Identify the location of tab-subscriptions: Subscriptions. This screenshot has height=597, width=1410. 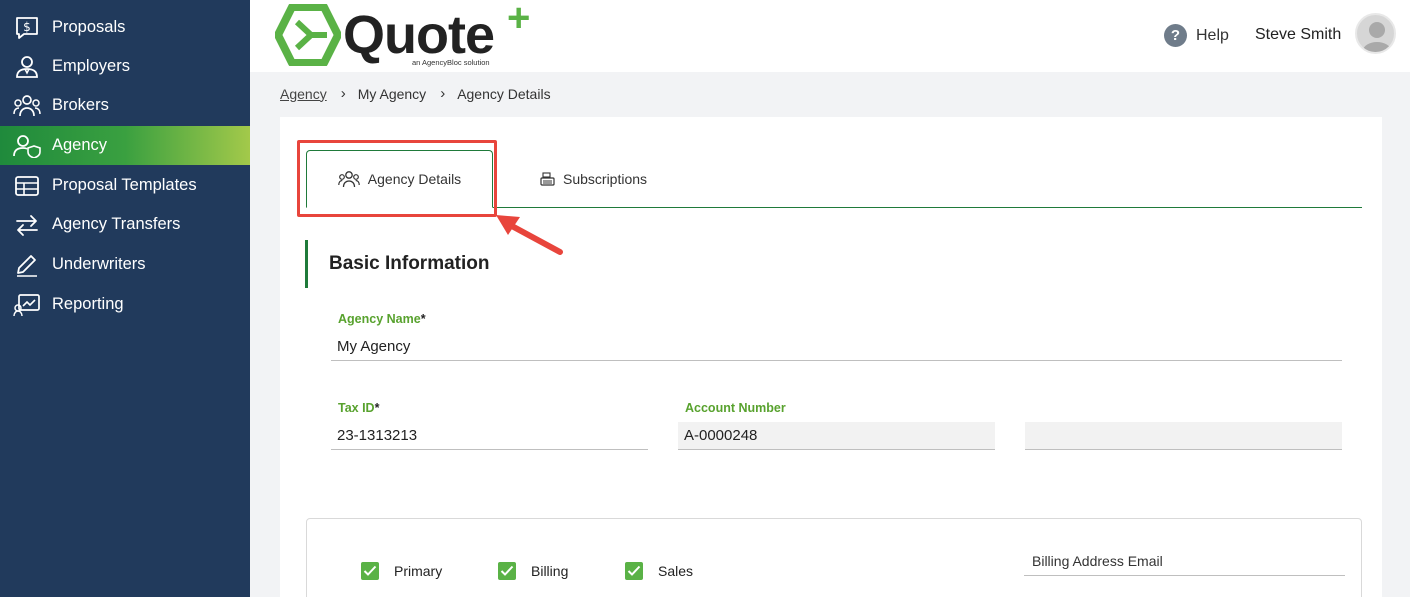
(593, 179).